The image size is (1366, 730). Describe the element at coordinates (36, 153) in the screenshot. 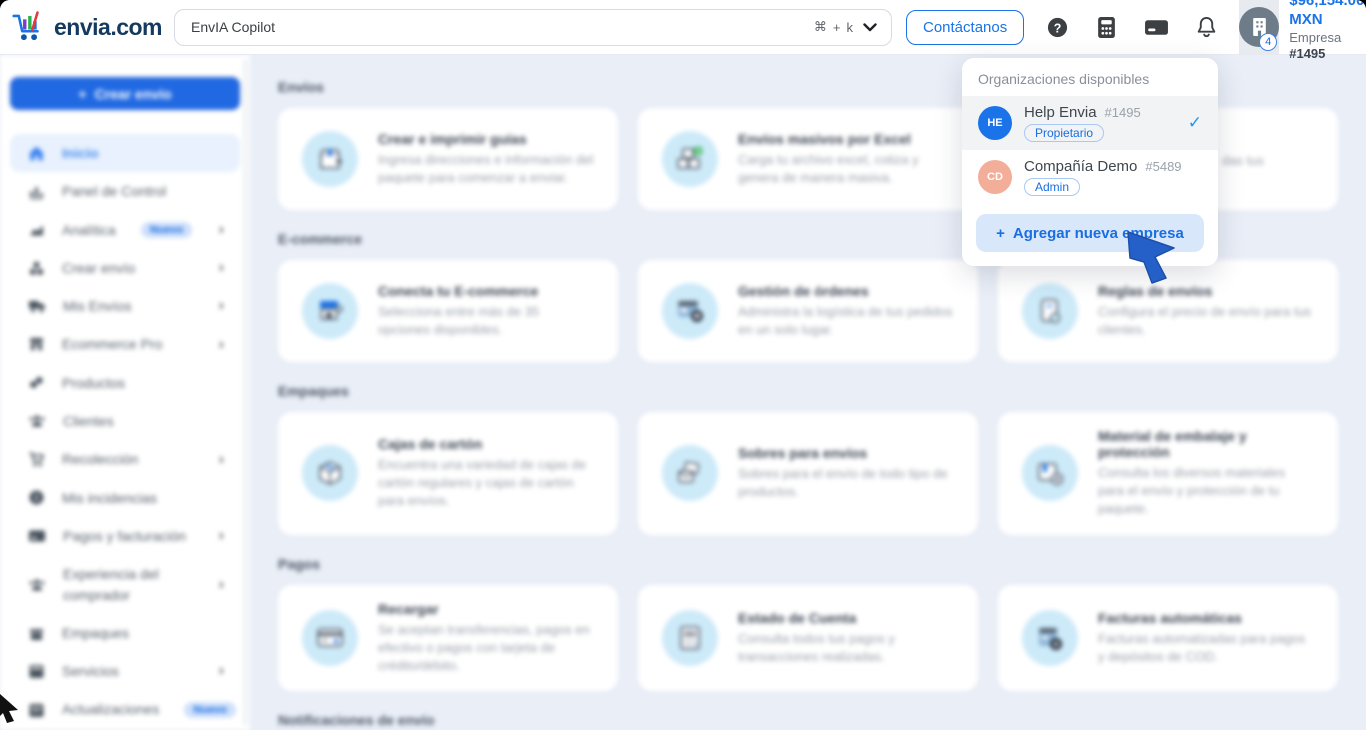

I see `home-icon` at that location.